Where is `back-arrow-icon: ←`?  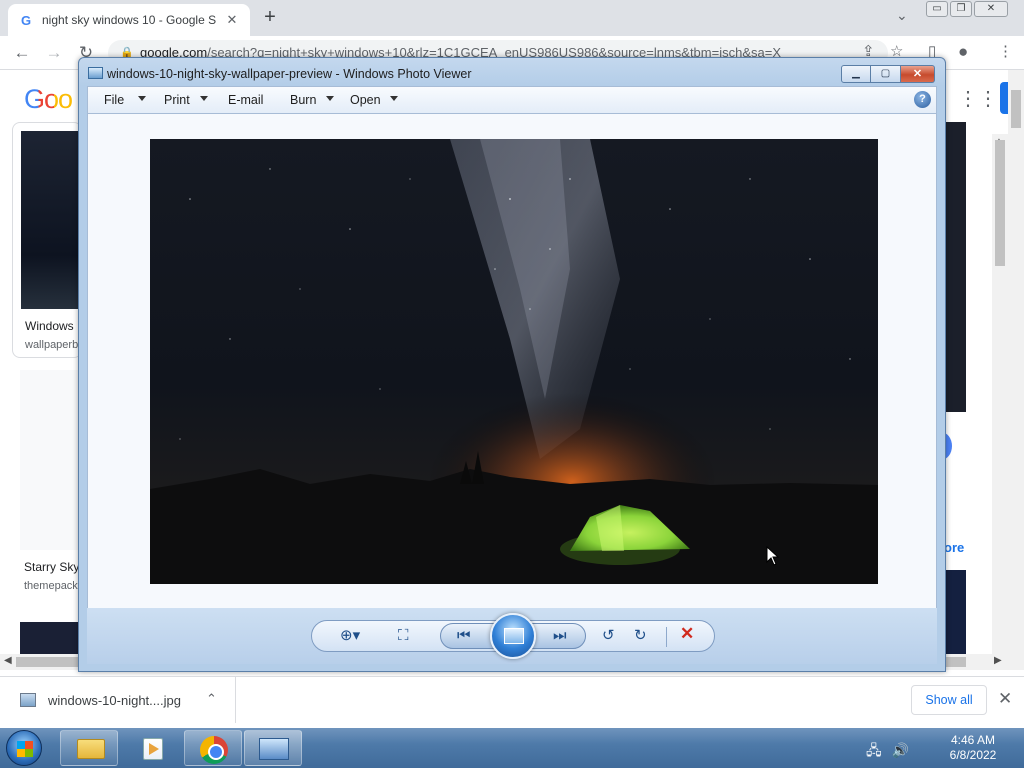 back-arrow-icon: ← is located at coordinates (22, 53).